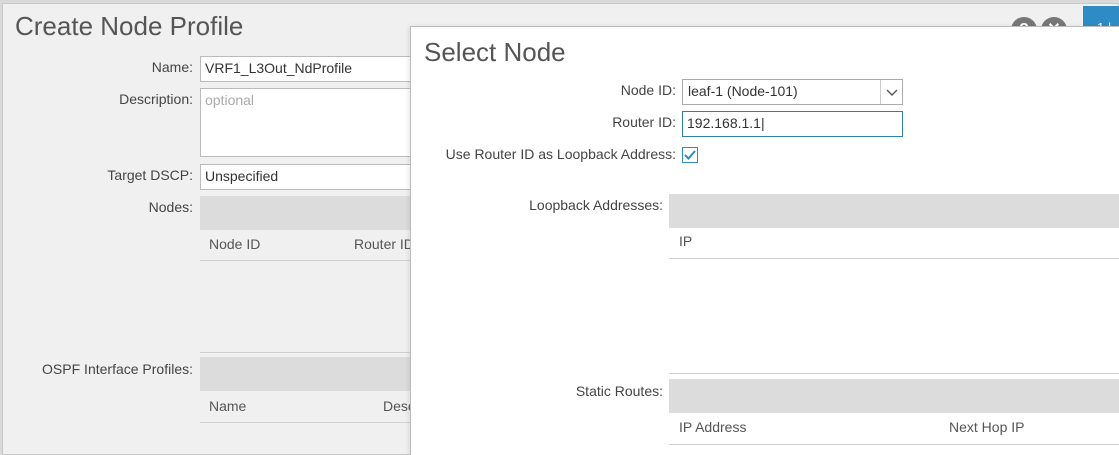  I want to click on static-routes-col-ip-address: IP Address, so click(712, 427).